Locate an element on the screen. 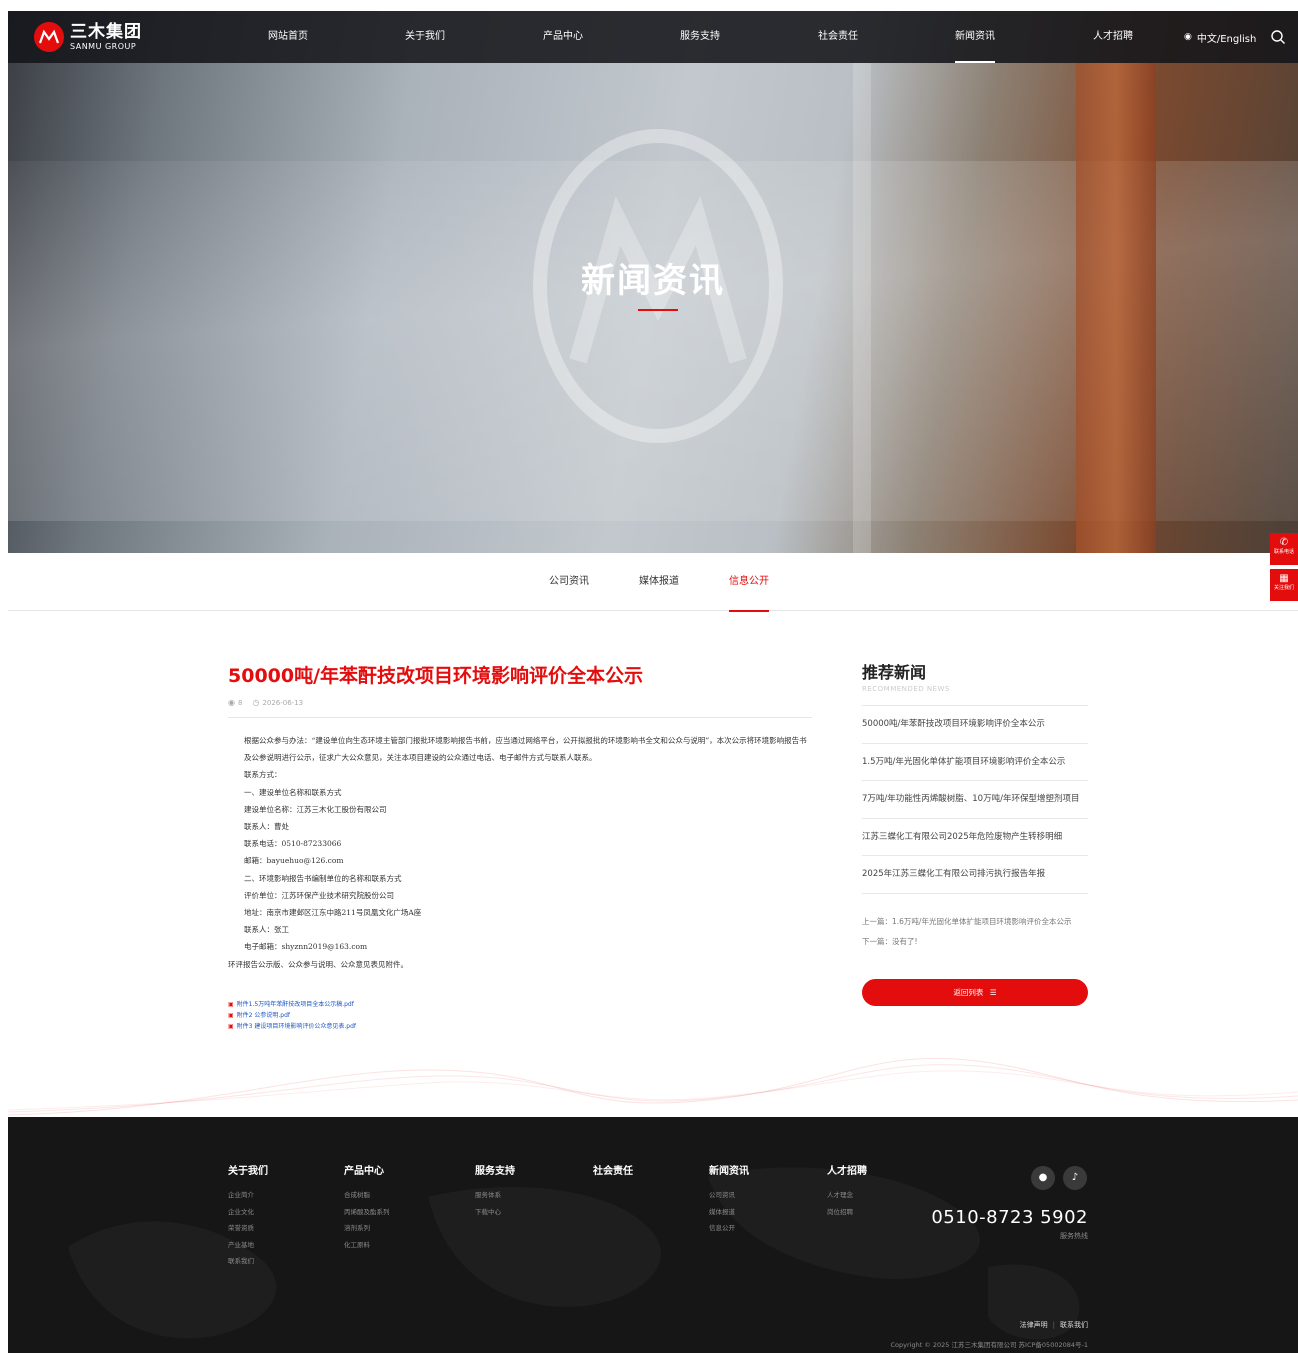 The height and width of the screenshot is (1353, 1298). footer-link: 岗位招聘 is located at coordinates (847, 1212).